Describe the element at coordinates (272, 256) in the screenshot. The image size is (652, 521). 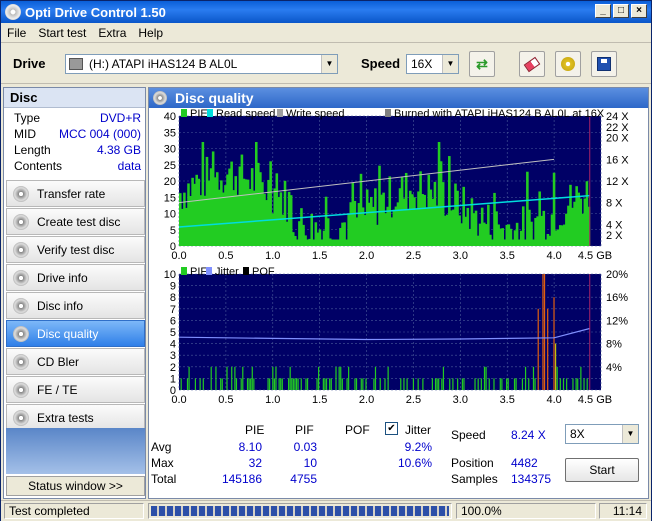
I see `chart1-x-tick: 1.0` at that location.